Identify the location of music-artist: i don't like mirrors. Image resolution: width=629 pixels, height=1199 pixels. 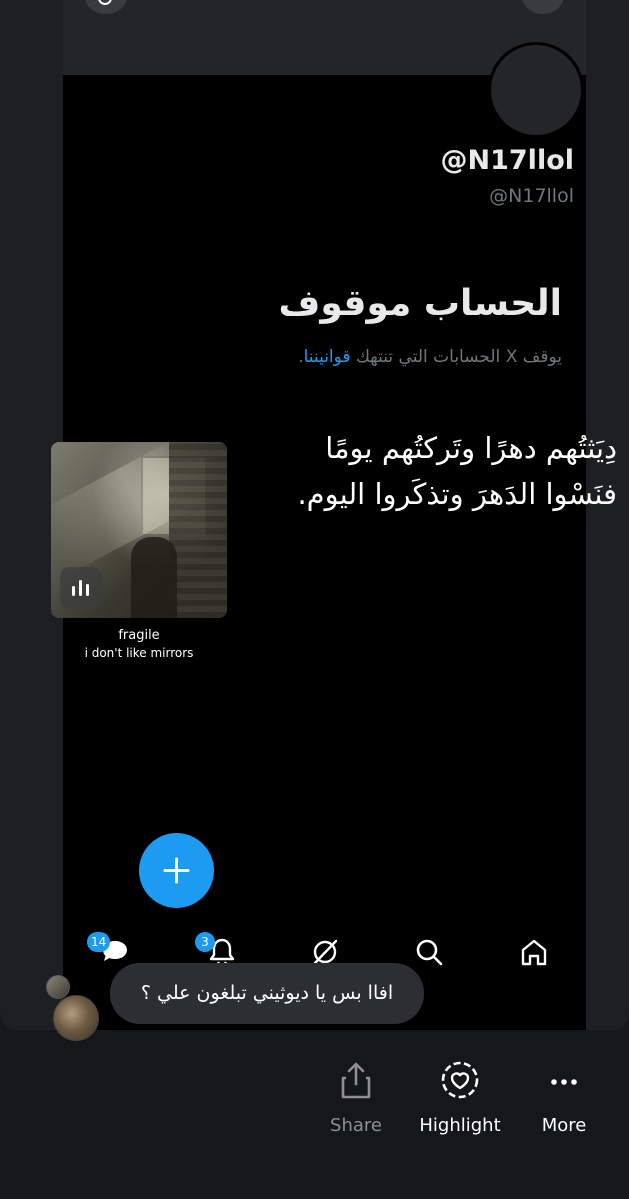
(139, 653).